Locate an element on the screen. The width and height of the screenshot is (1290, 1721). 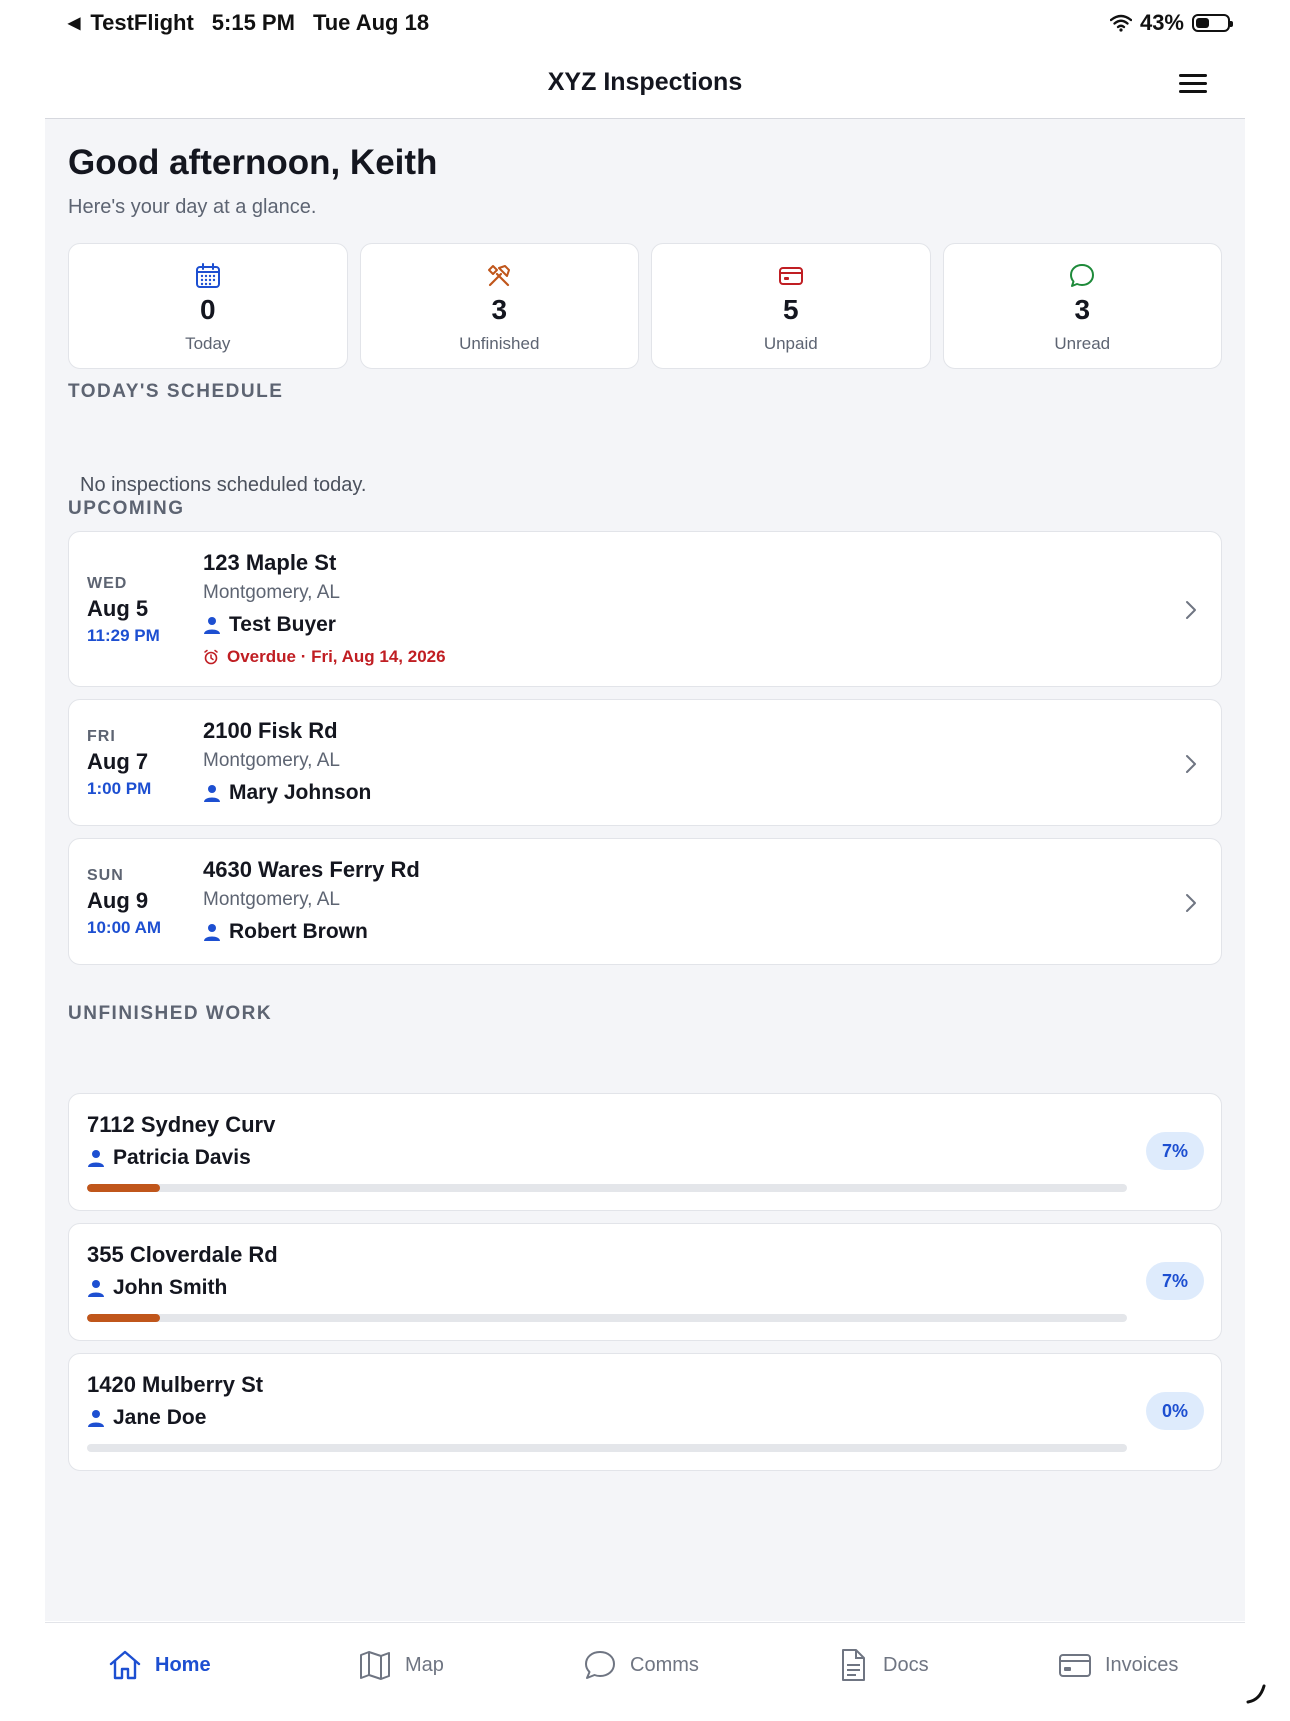
calendar-icon is located at coordinates (207, 275).